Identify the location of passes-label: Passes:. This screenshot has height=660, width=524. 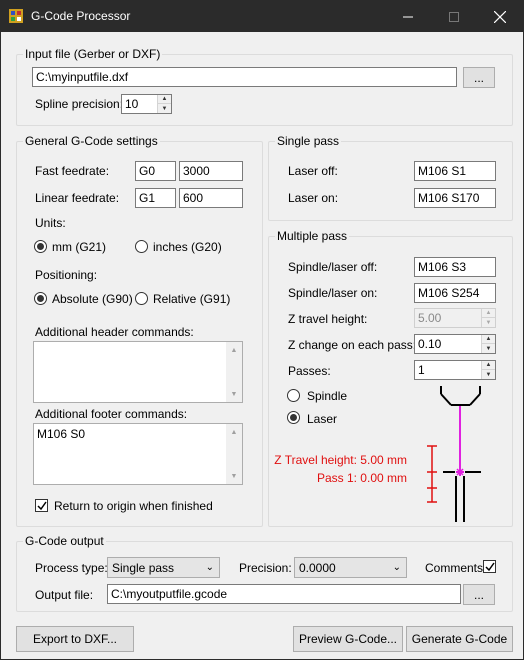
(309, 371).